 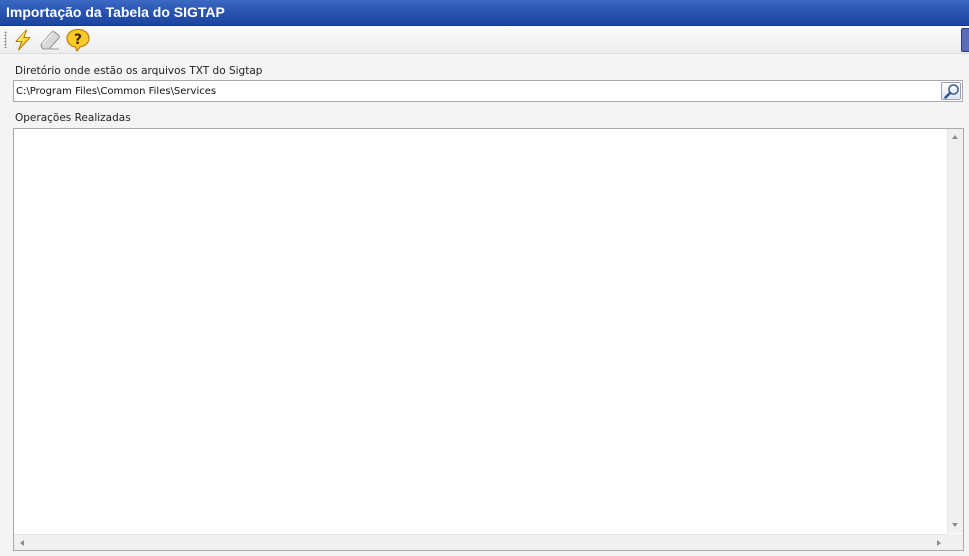 I want to click on scroll-down-arrow-icon, so click(x=955, y=525).